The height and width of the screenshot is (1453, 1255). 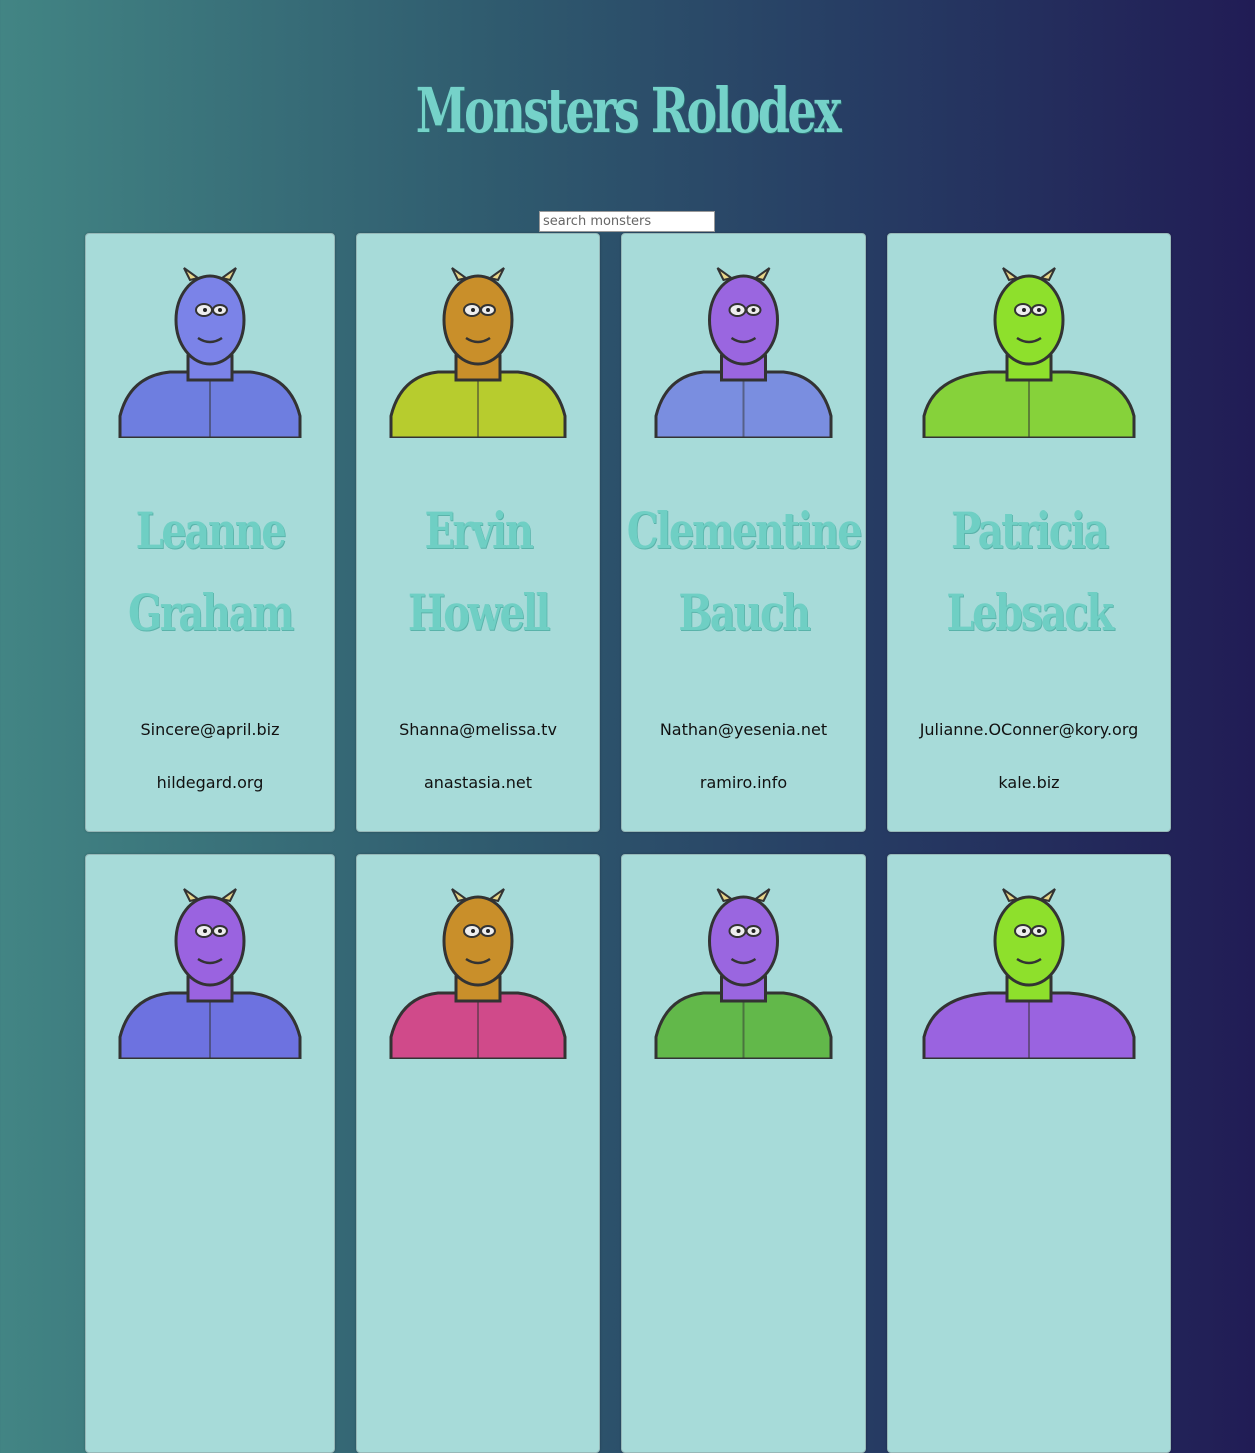 I want to click on goggles-monster-icon, so click(x=1029, y=973).